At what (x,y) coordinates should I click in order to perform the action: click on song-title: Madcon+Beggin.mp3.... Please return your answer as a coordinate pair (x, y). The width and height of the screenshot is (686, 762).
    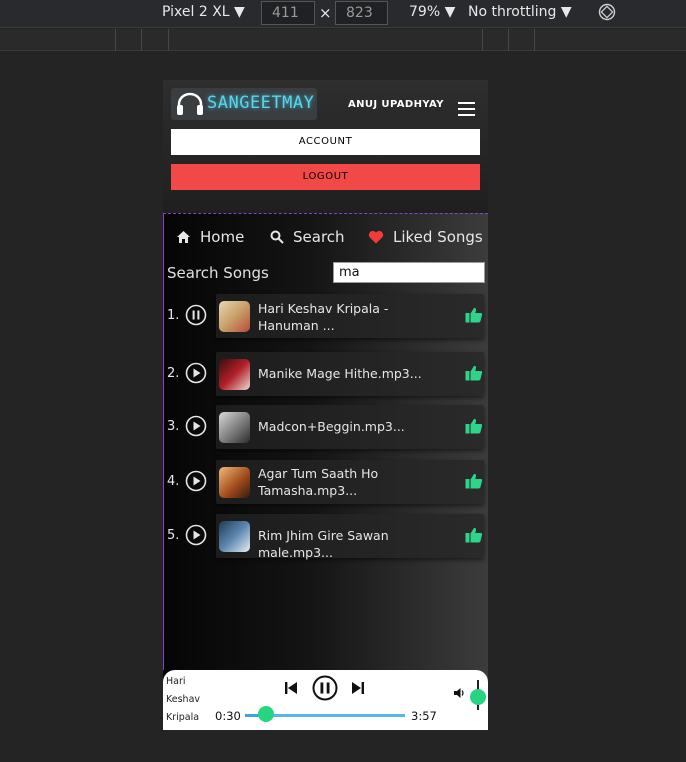
    Looking at the image, I should click on (331, 426).